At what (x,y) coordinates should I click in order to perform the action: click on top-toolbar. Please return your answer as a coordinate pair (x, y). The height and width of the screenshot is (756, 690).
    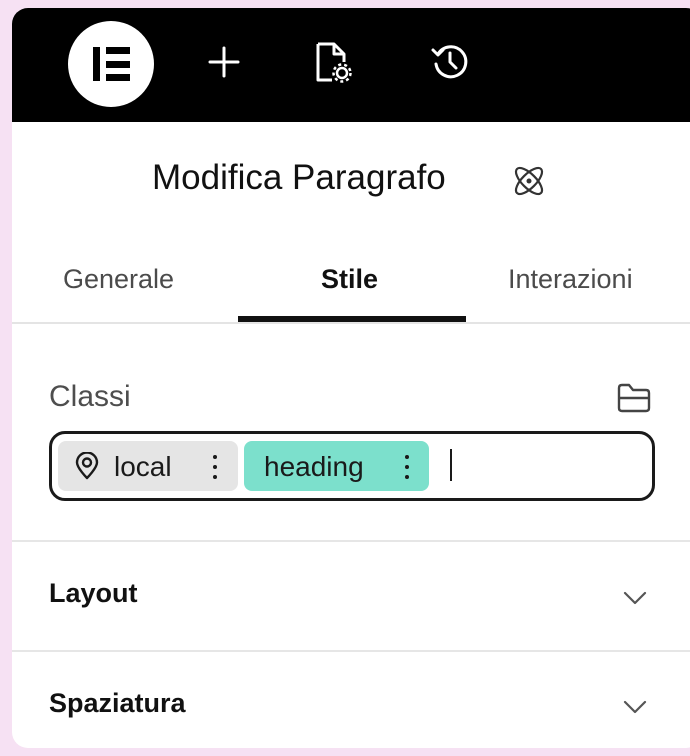
    Looking at the image, I should click on (351, 65).